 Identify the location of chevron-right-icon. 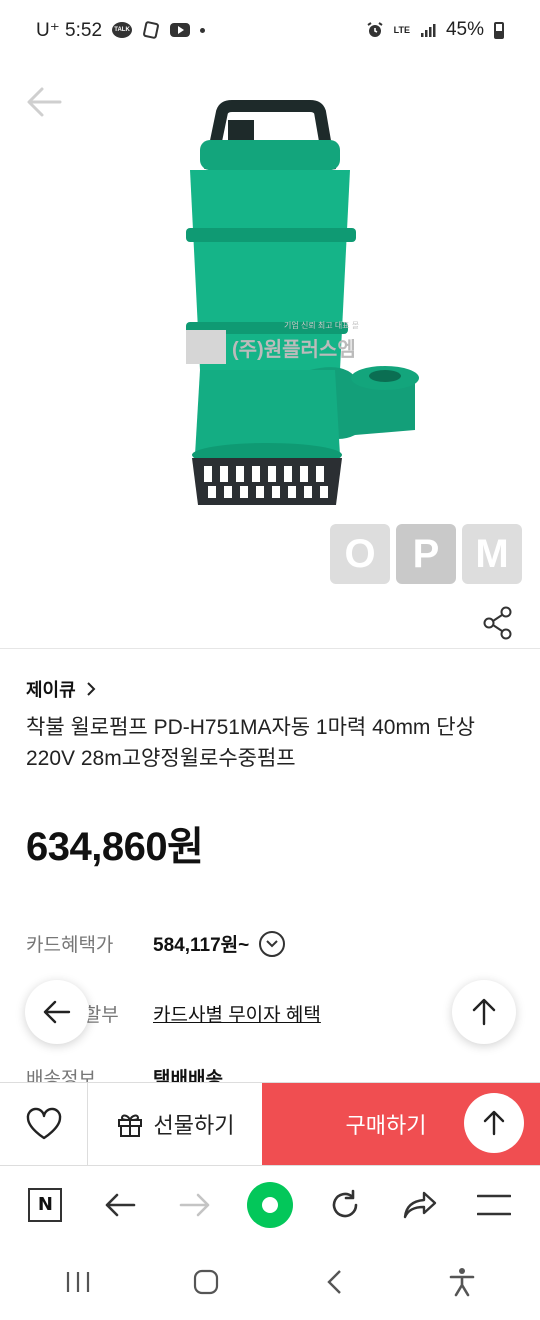
(91, 689).